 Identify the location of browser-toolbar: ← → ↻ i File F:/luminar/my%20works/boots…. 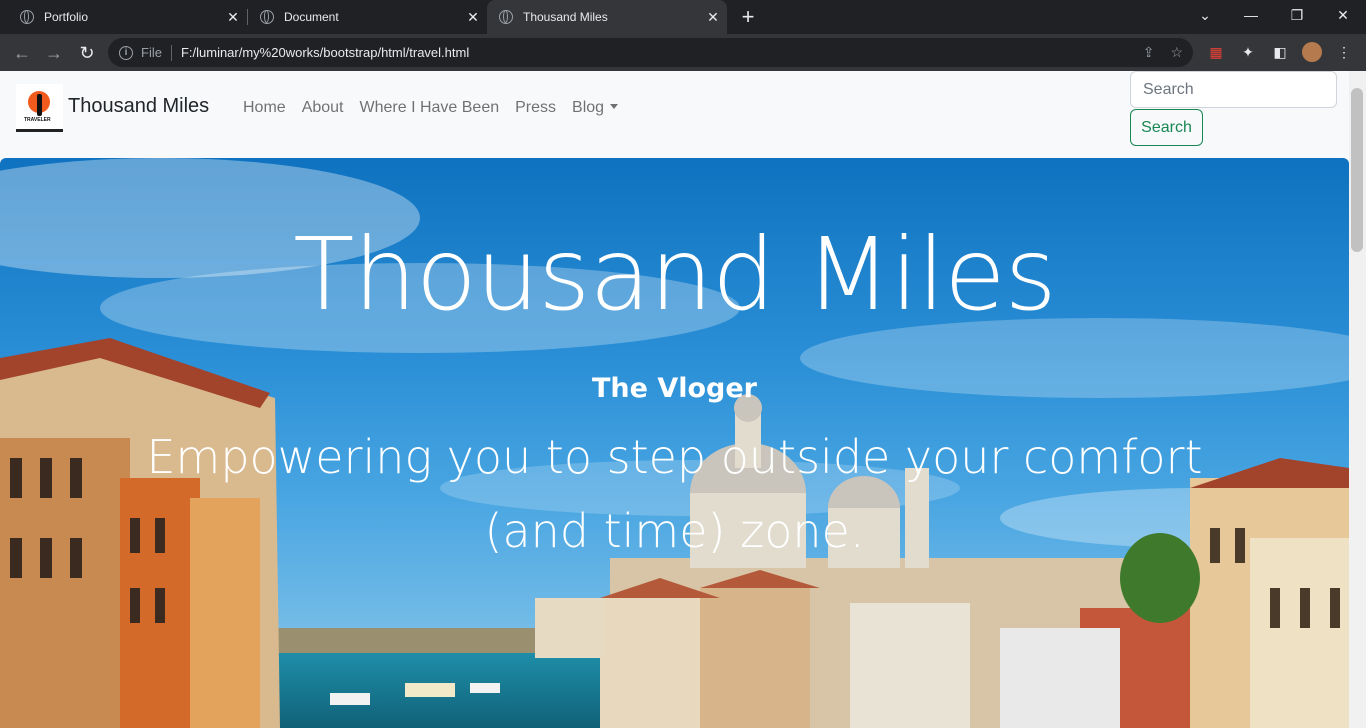
(683, 52).